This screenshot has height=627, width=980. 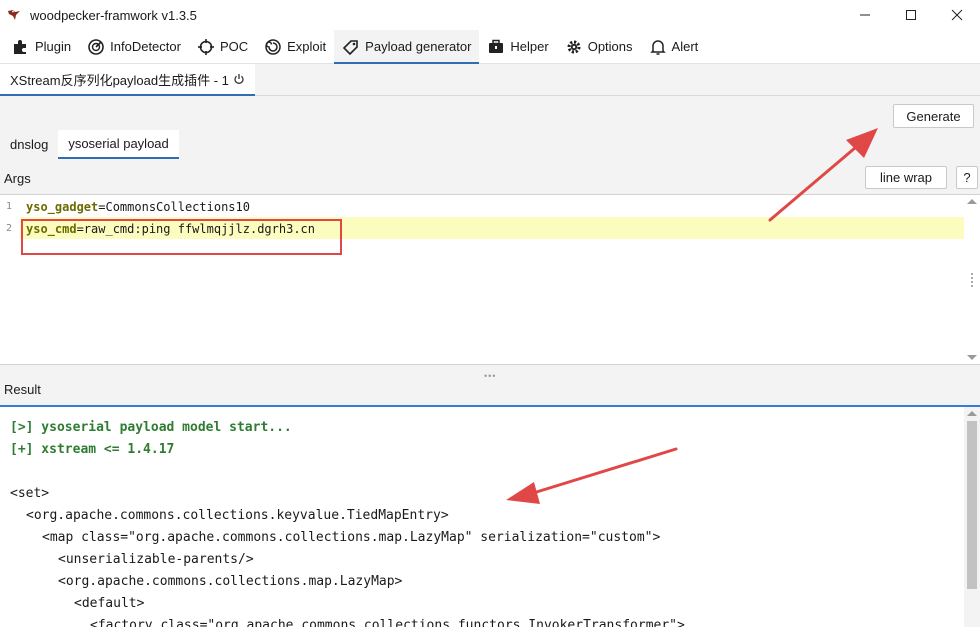 What do you see at coordinates (906, 177) in the screenshot?
I see `line-wrap-button: line wrap` at bounding box center [906, 177].